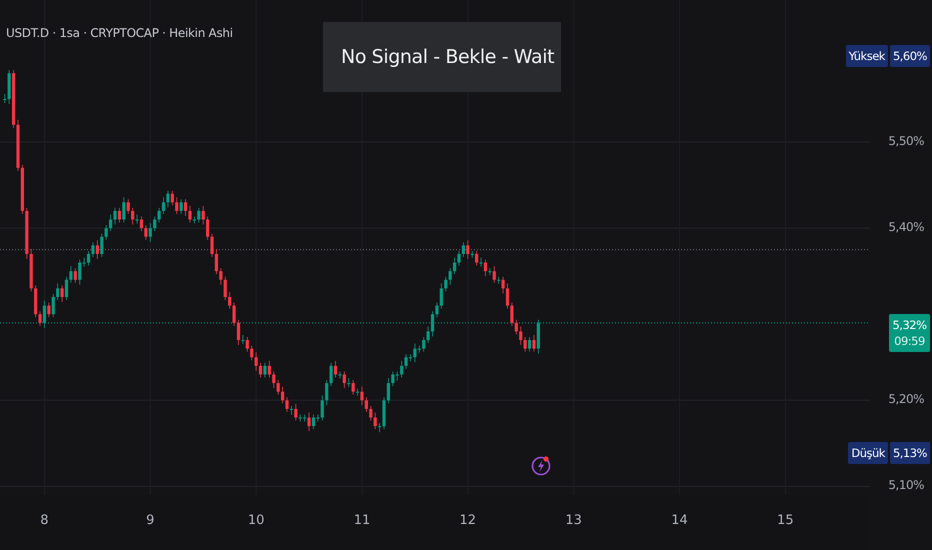  Describe the element at coordinates (679, 520) in the screenshot. I see `date-tick-label: 14` at that location.